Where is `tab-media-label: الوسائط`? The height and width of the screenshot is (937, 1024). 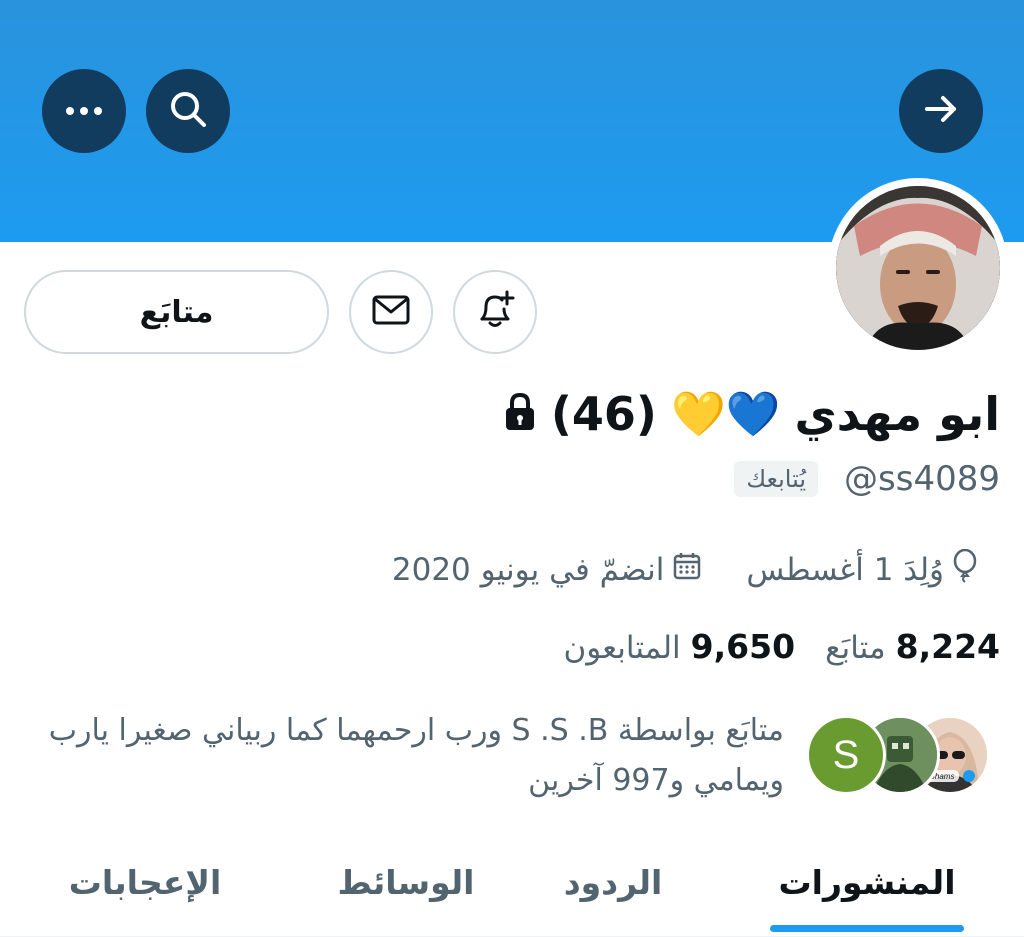
tab-media-label: الوسائط is located at coordinates (406, 882).